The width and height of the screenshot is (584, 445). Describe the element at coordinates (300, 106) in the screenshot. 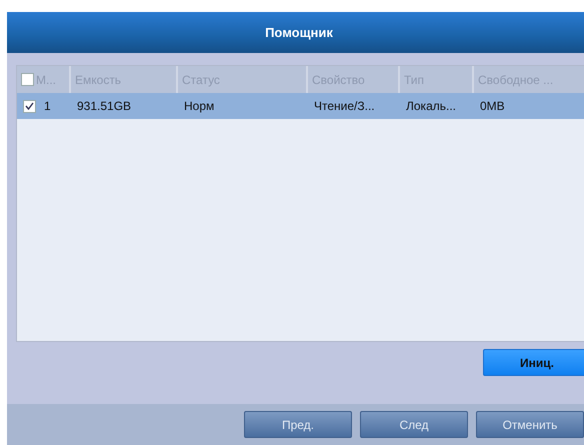

I see `table-row: 1 931.51GB Норм Чтение/З... Локаль... 0MB` at that location.